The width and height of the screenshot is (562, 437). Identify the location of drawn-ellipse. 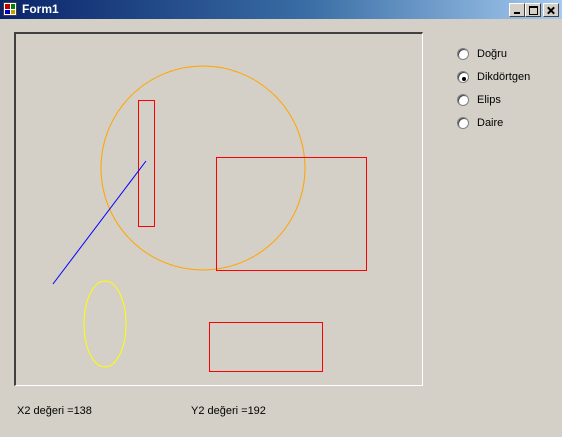
(105, 324).